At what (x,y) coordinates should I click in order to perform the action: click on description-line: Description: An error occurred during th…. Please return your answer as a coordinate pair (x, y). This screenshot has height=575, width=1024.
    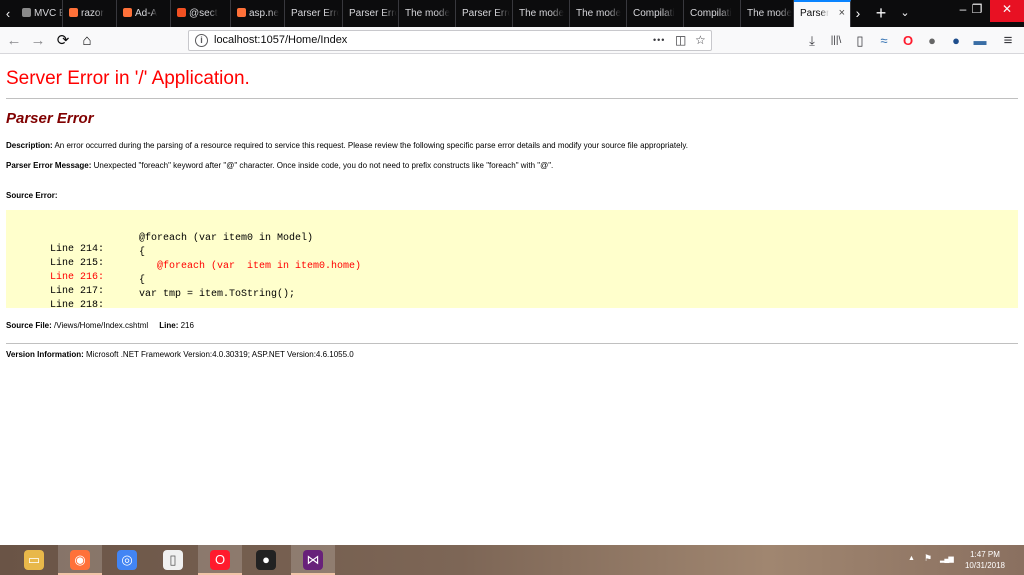
    Looking at the image, I should click on (347, 145).